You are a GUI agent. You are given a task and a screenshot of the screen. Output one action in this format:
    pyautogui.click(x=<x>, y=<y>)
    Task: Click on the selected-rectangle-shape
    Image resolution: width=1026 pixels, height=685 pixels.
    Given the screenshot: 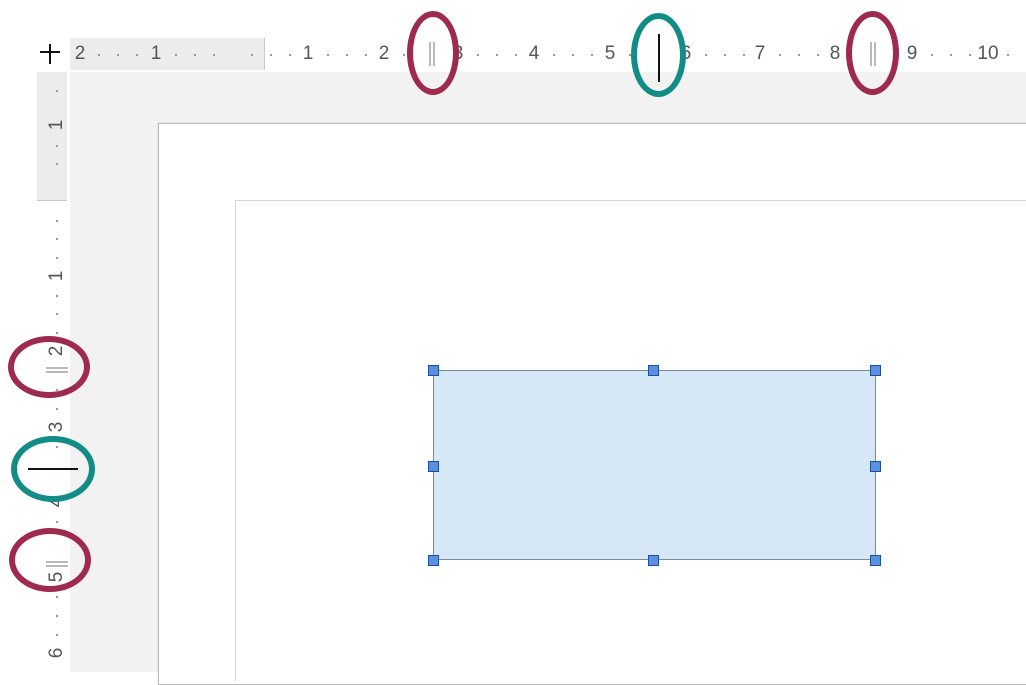 What is the action you would take?
    pyautogui.click(x=654, y=465)
    